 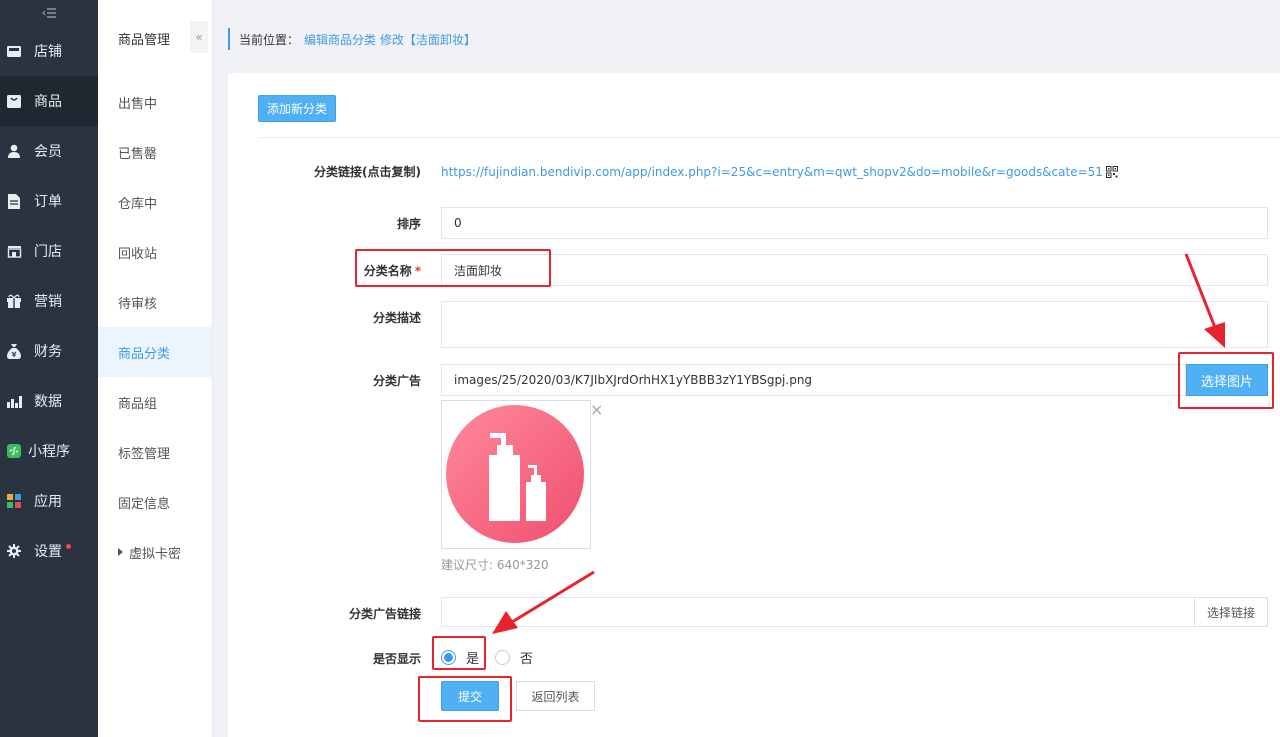 I want to click on sidebar-item-settings: 设置, so click(x=49, y=551).